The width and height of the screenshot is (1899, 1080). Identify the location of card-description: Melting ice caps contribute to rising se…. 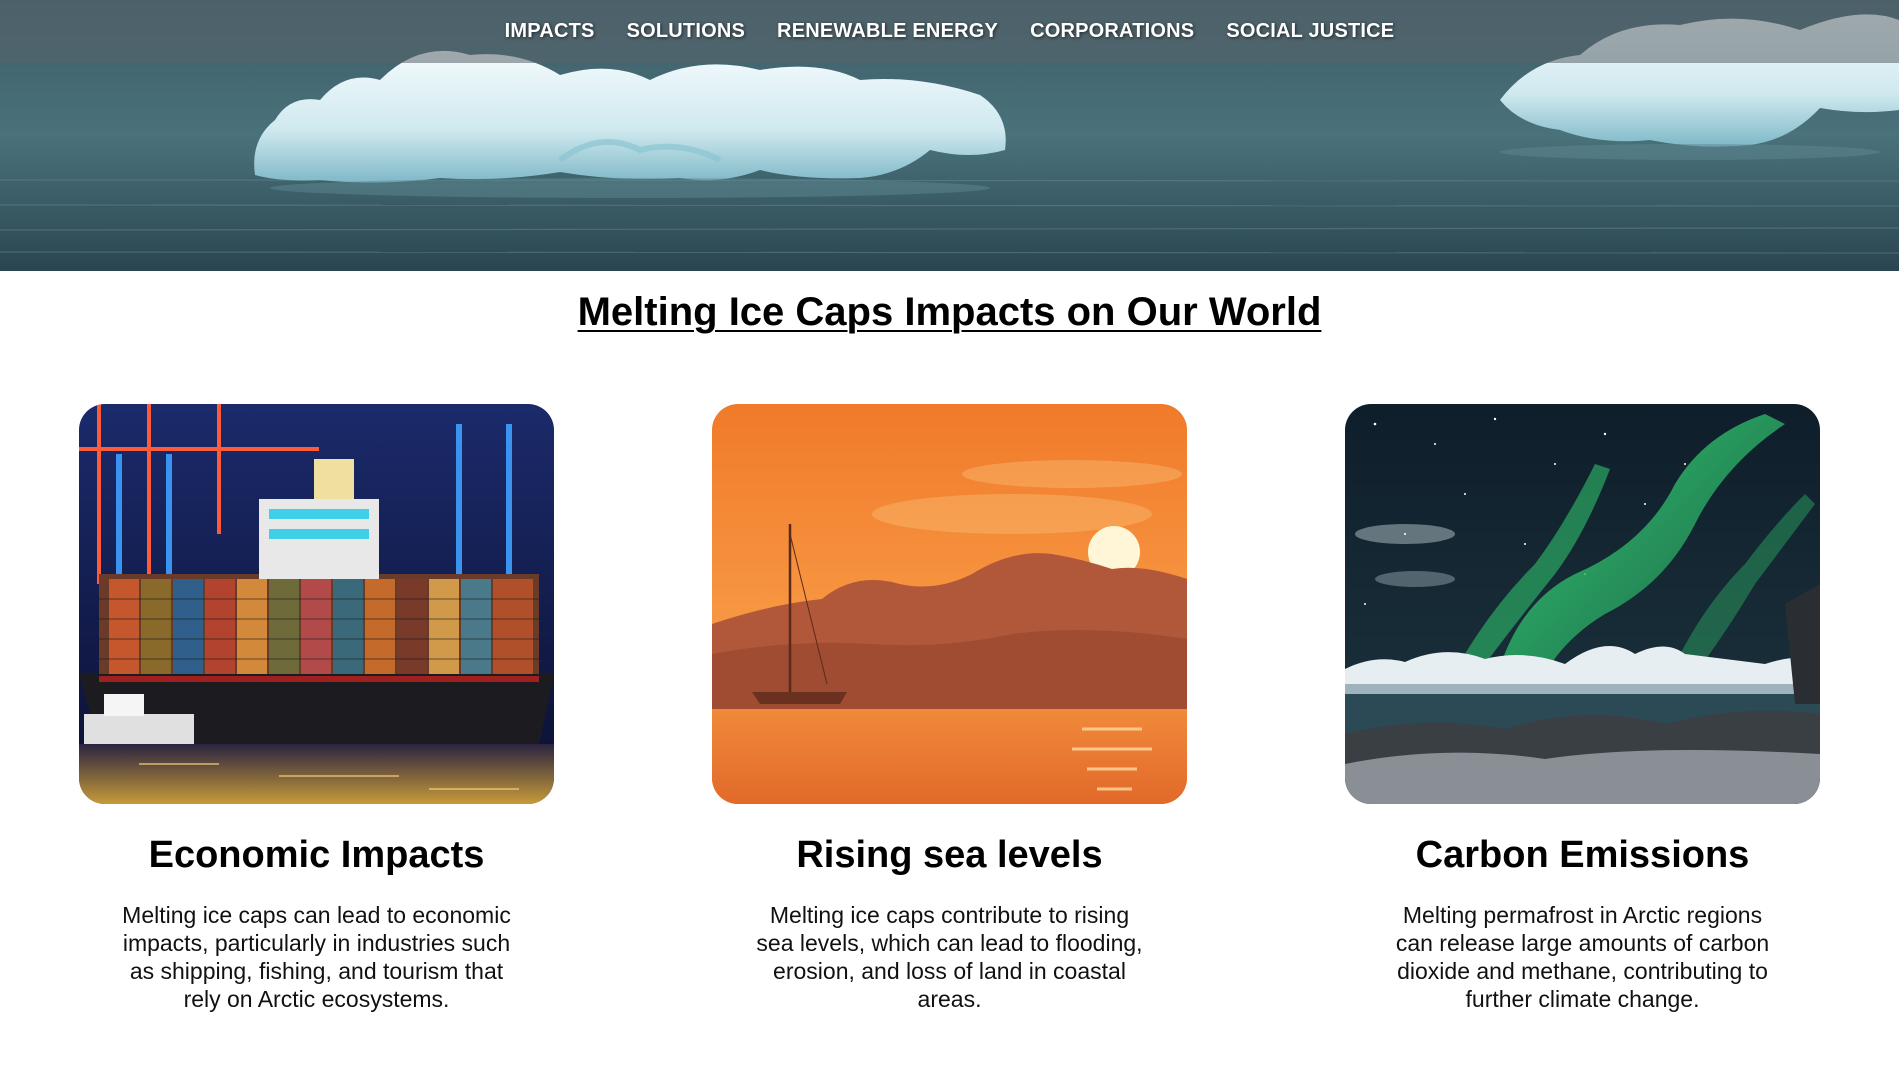
(949, 957).